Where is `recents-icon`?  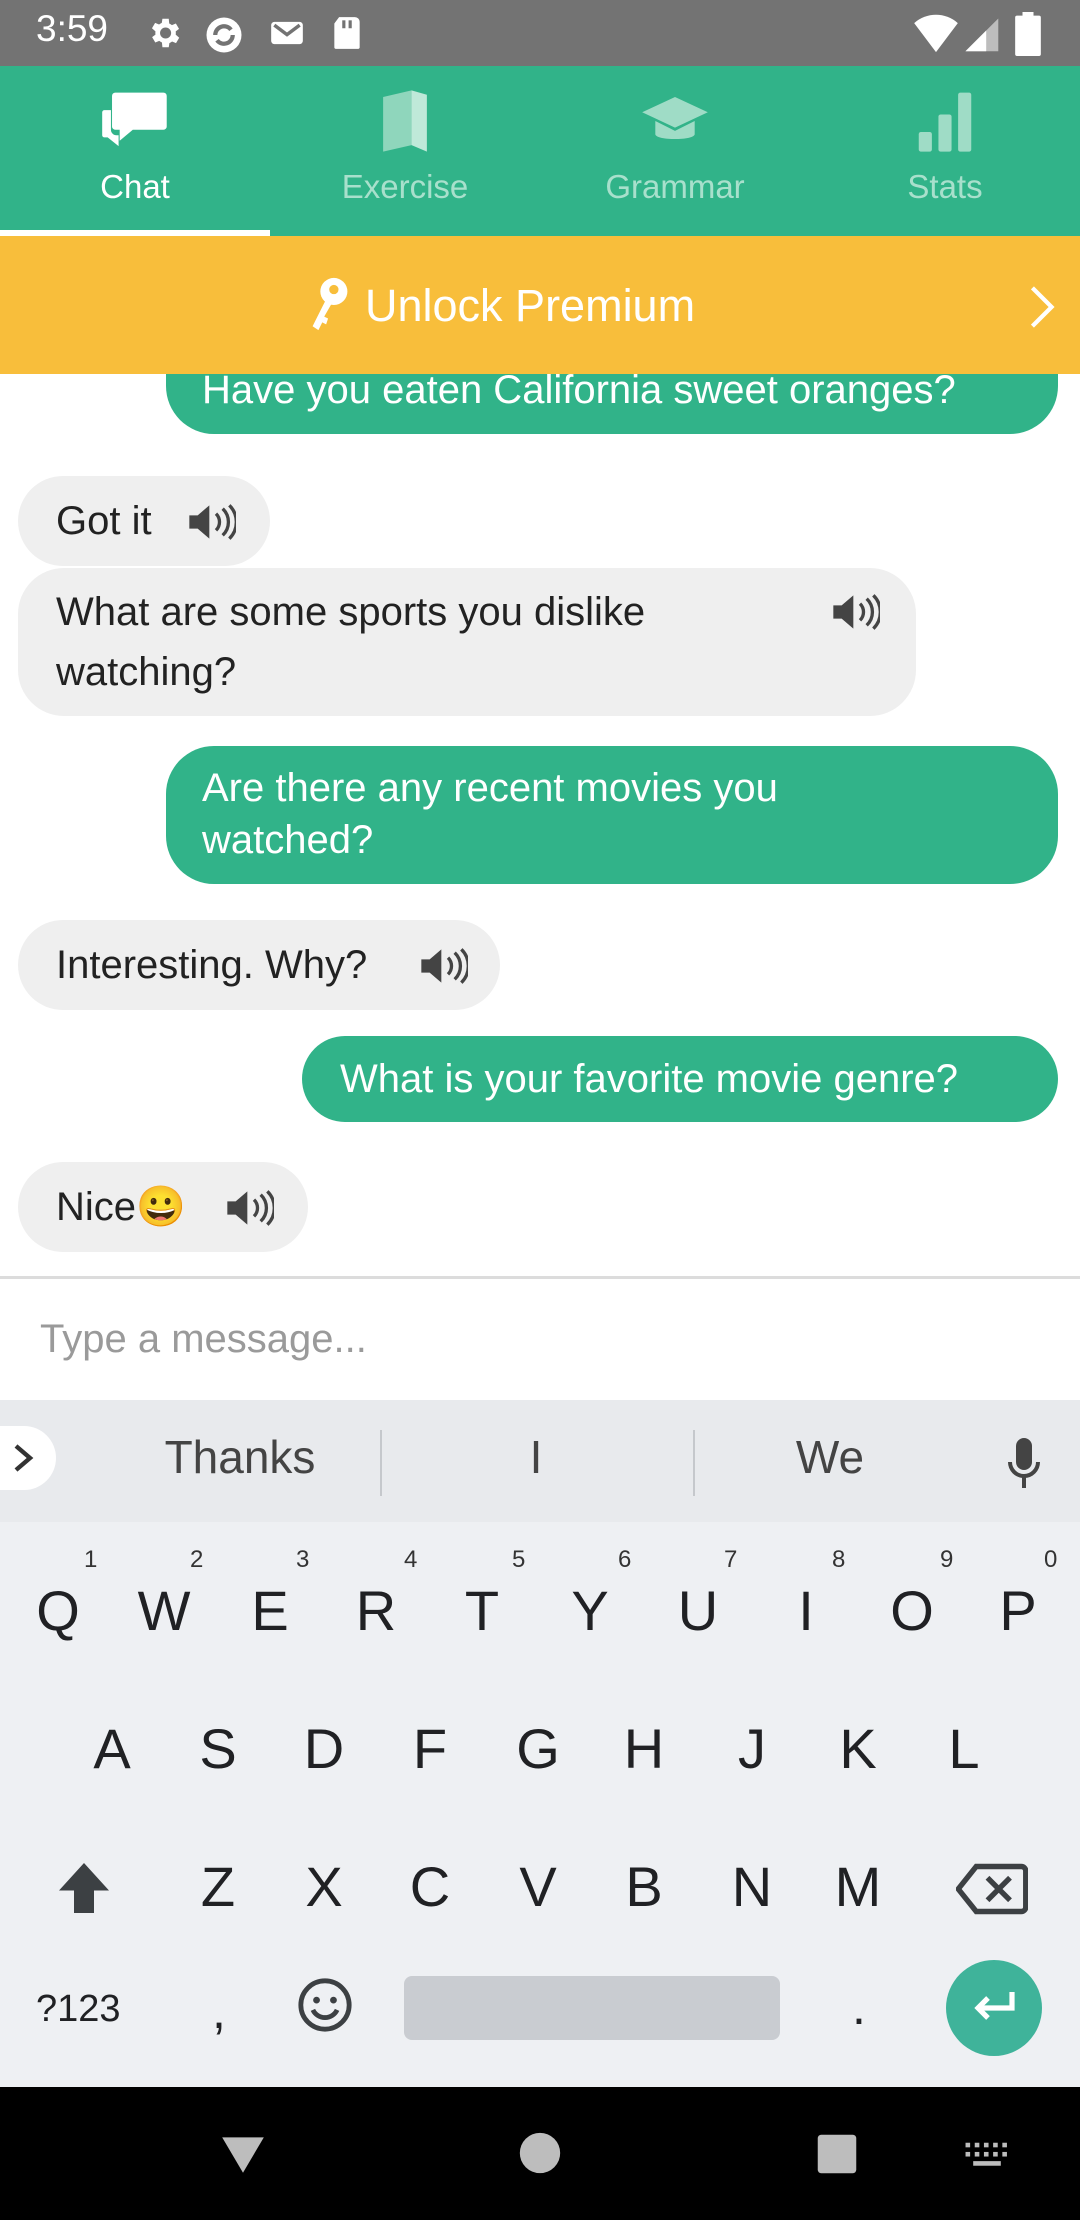
recents-icon is located at coordinates (837, 2154).